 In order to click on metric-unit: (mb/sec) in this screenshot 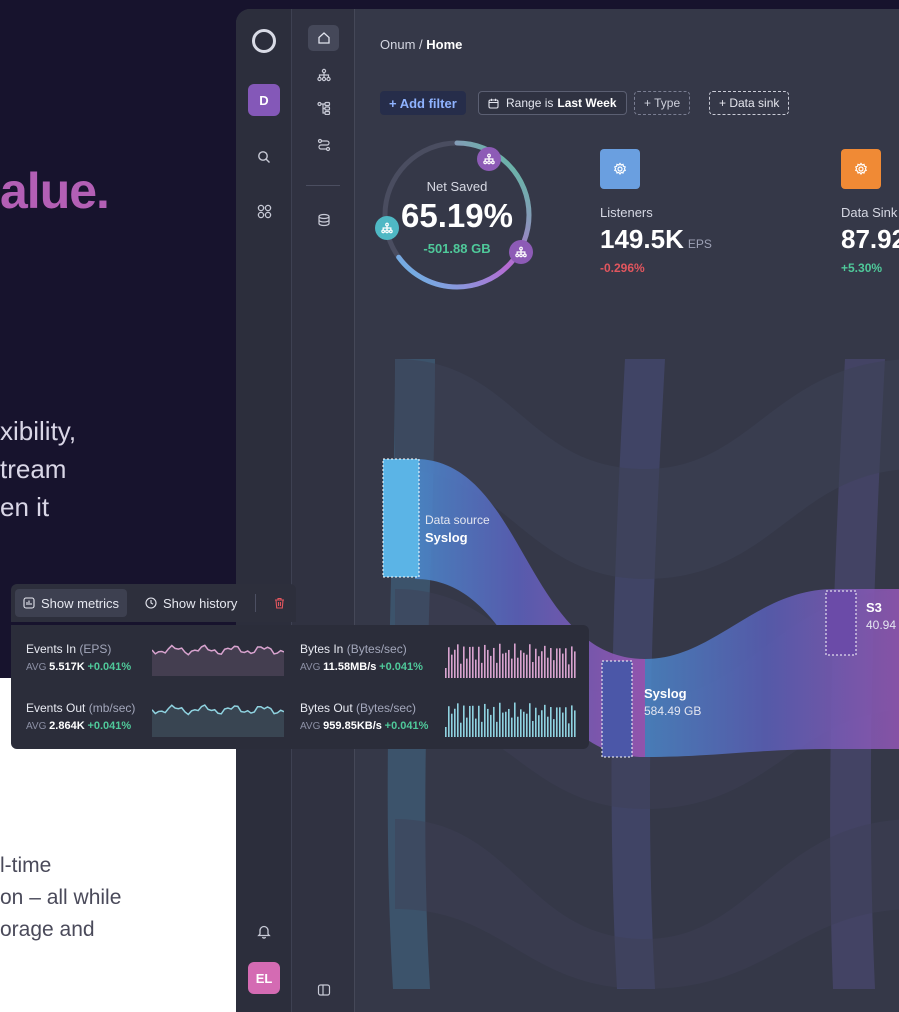, I will do `click(112, 708)`.